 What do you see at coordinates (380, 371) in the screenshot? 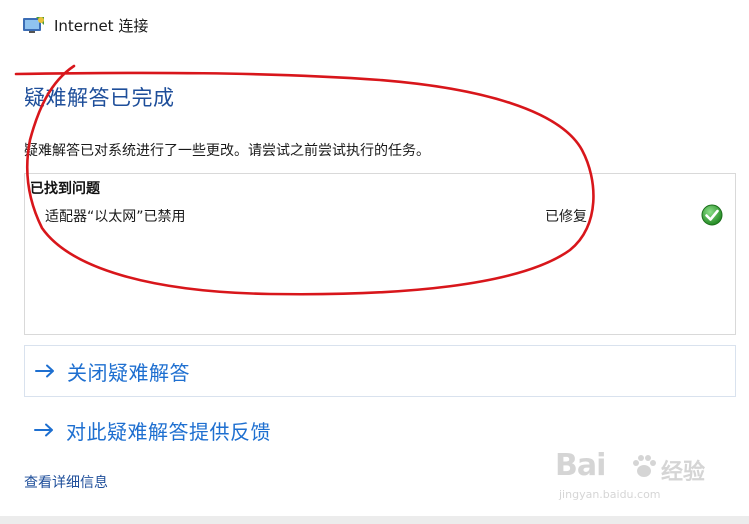
I see `close-troubleshooter-button: 关闭疑难解答` at bounding box center [380, 371].